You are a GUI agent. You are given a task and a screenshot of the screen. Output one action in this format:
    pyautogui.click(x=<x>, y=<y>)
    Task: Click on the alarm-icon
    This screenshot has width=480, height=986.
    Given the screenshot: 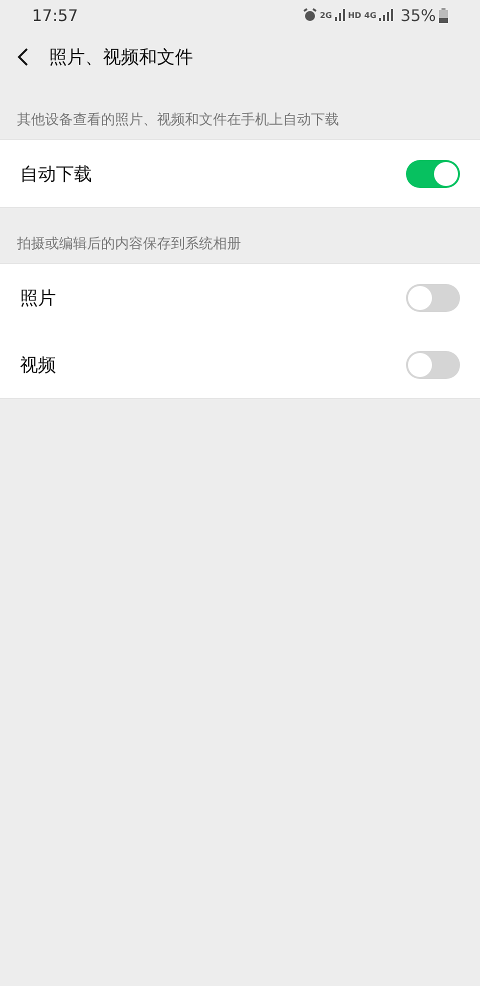 What is the action you would take?
    pyautogui.click(x=309, y=15)
    